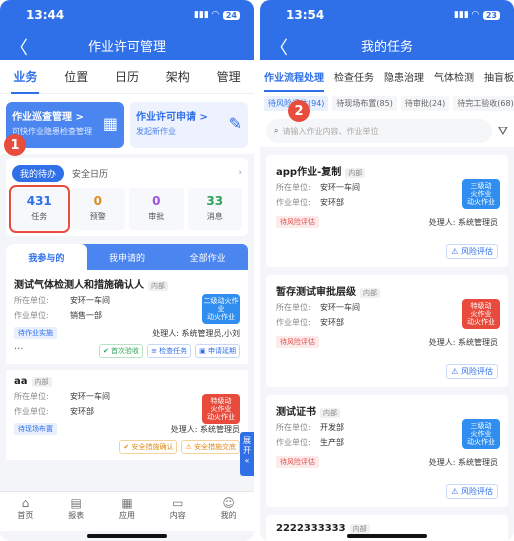 The height and width of the screenshot is (541, 514). What do you see at coordinates (39, 209) in the screenshot?
I see `stat-tasks: 431 任务` at bounding box center [39, 209].